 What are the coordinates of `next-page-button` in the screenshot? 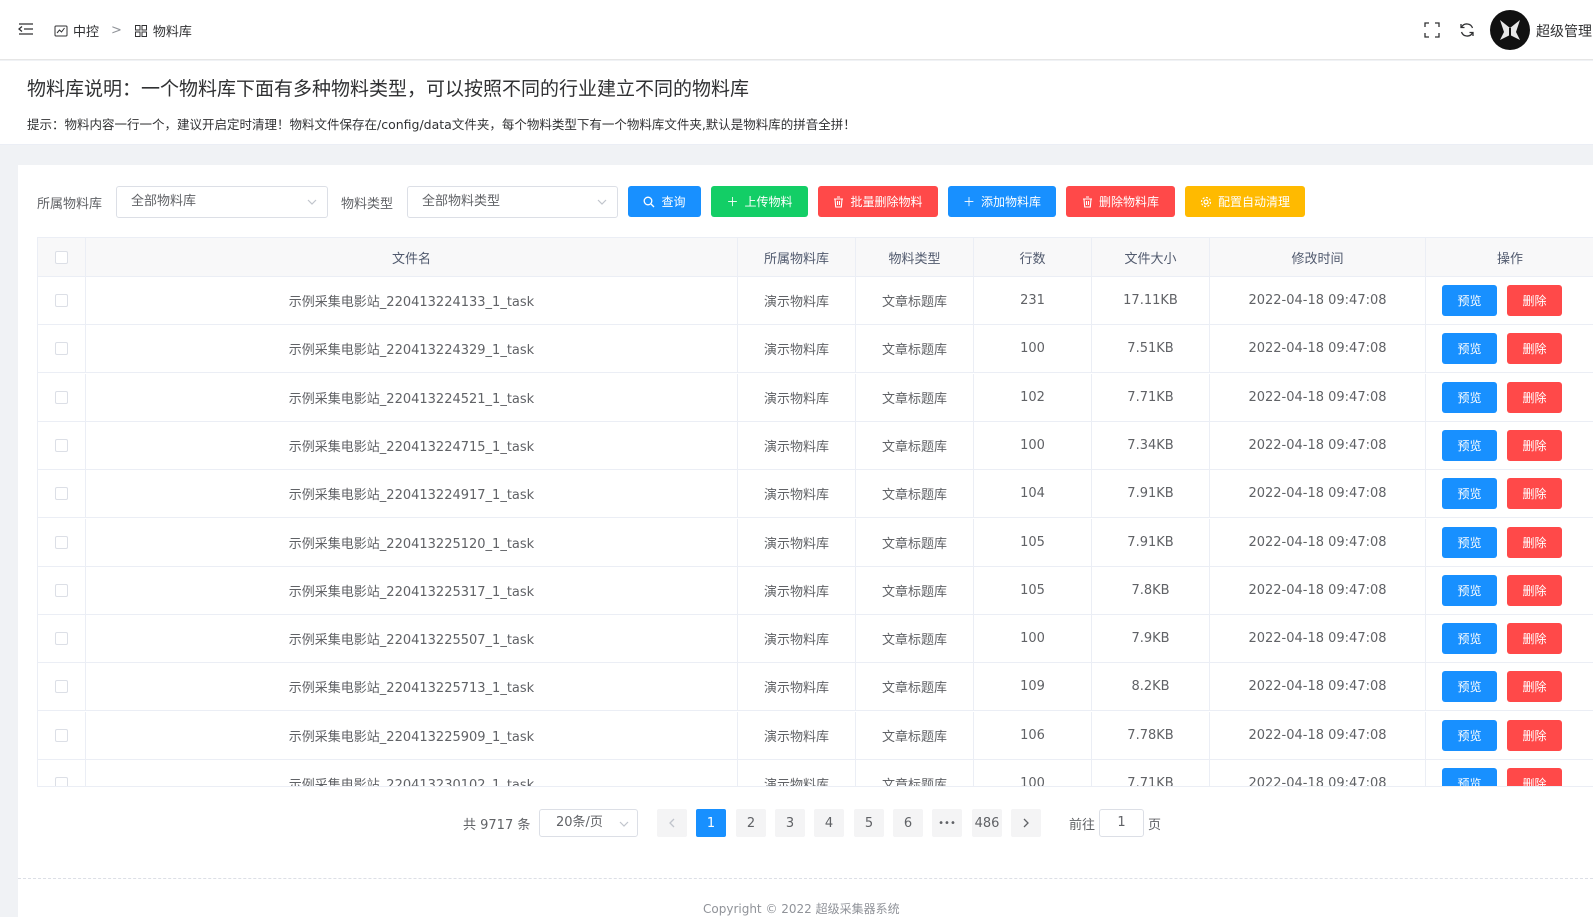 It's located at (1026, 823).